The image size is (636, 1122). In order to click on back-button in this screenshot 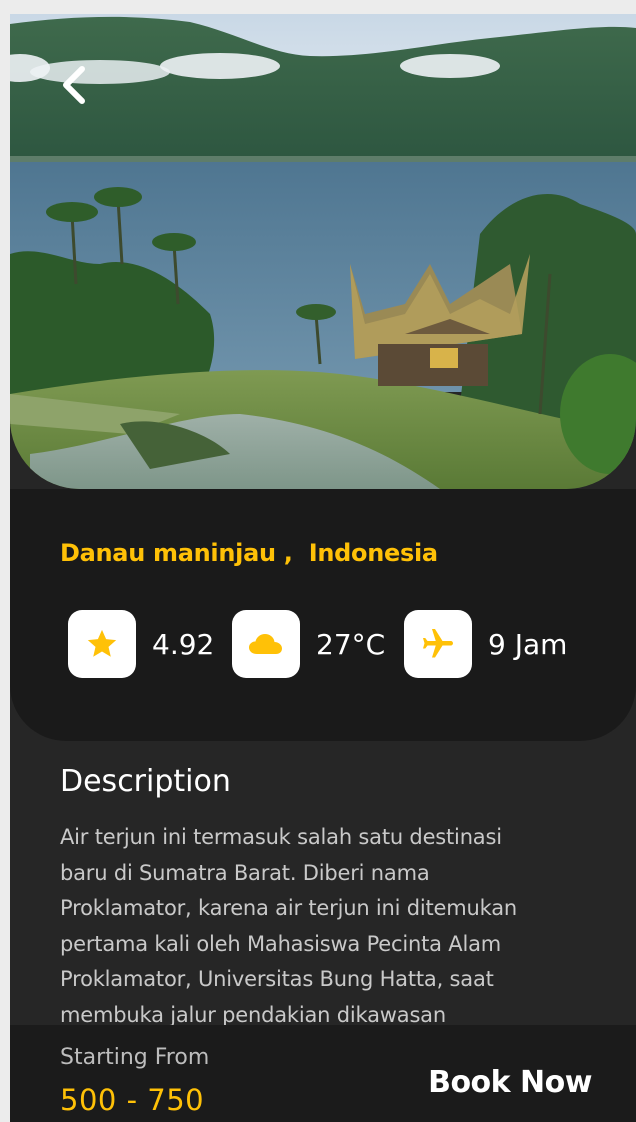, I will do `click(74, 85)`.